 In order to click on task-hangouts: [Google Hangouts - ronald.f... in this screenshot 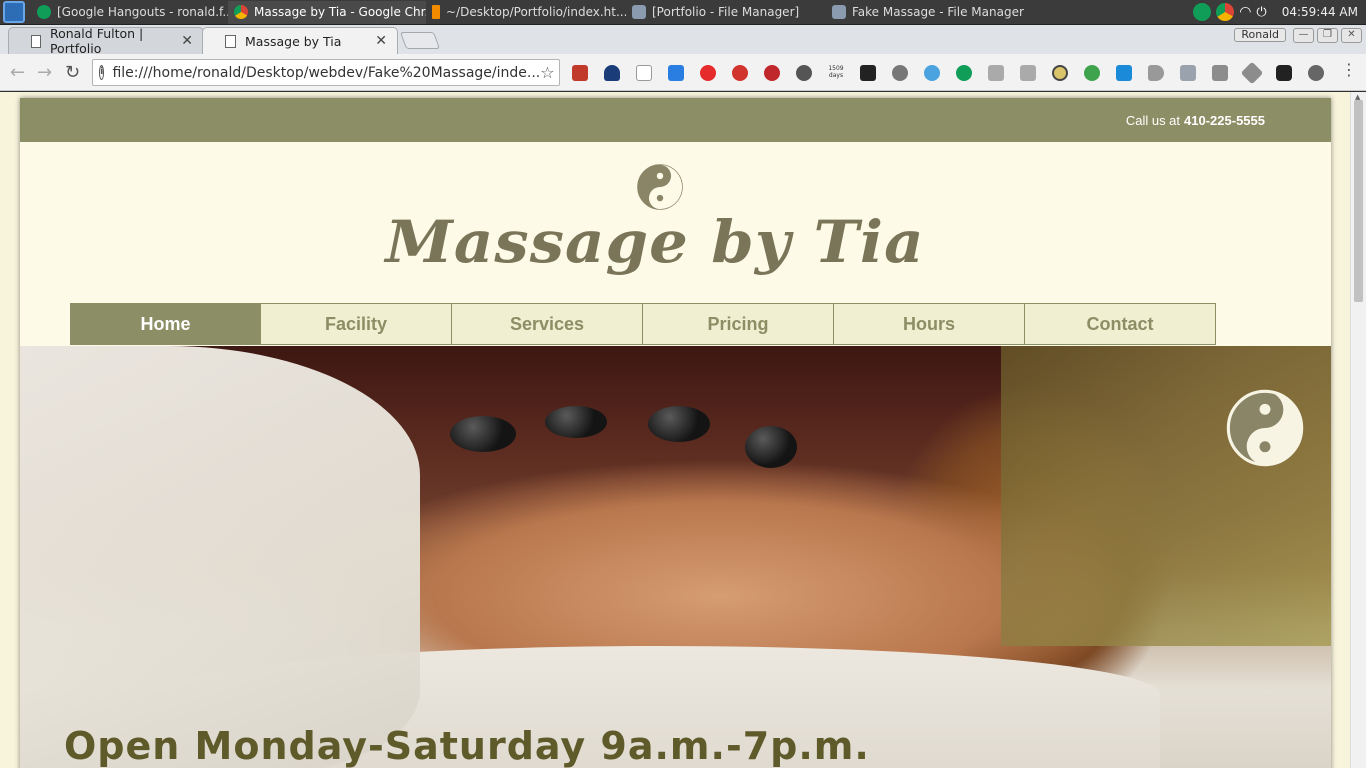, I will do `click(129, 12)`.